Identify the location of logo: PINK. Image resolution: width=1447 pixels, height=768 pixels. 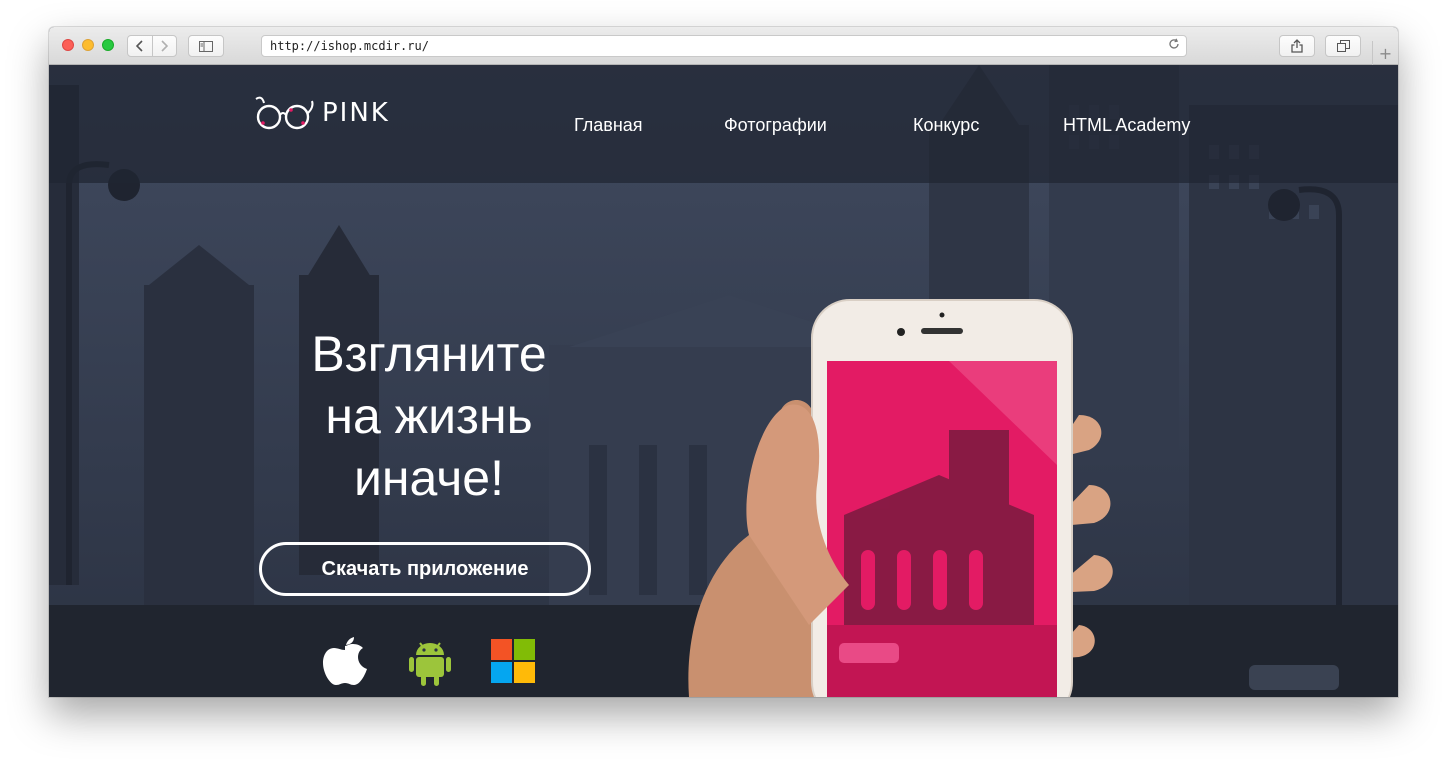
(322, 113).